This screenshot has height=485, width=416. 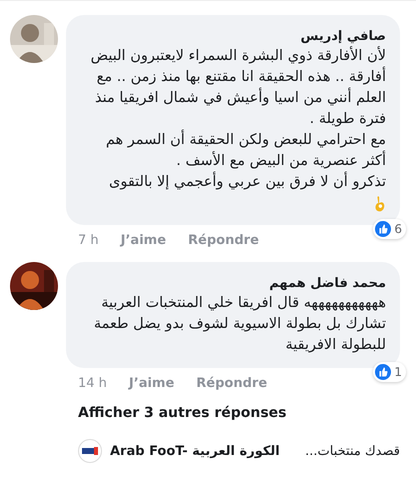 I want to click on reaction-count: 1, so click(x=398, y=372).